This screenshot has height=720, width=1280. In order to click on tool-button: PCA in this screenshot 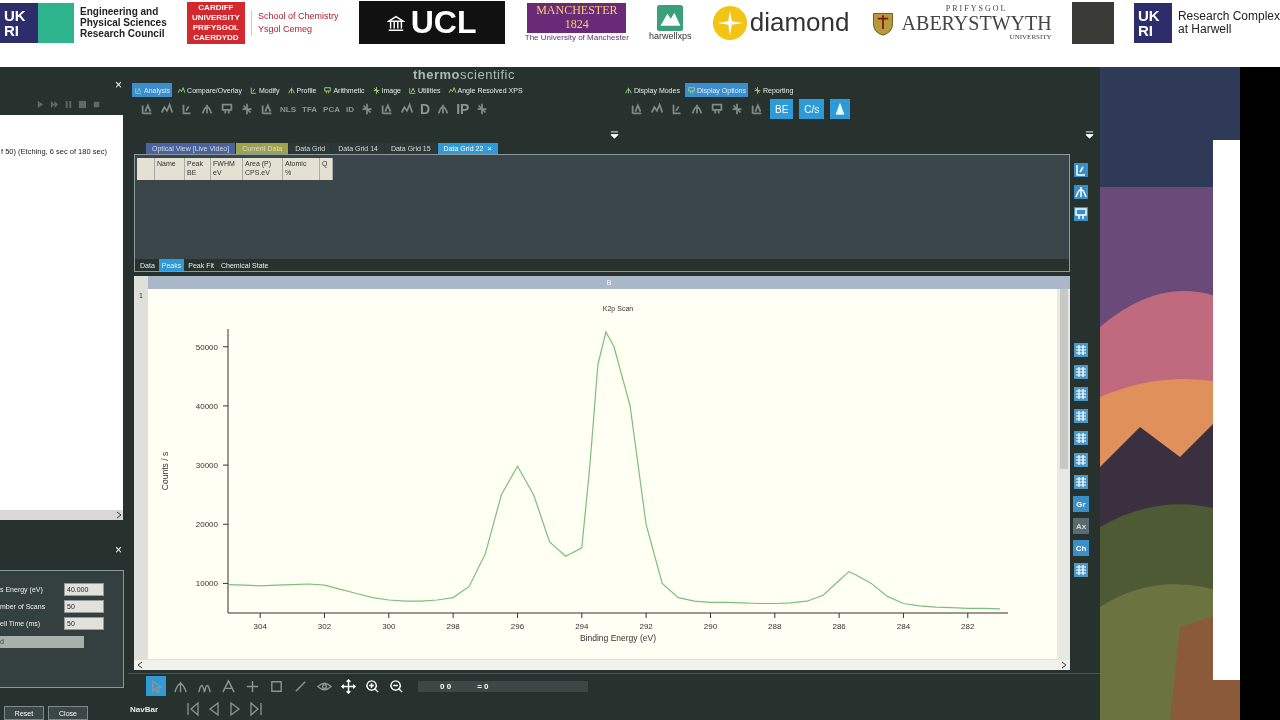, I will do `click(331, 109)`.